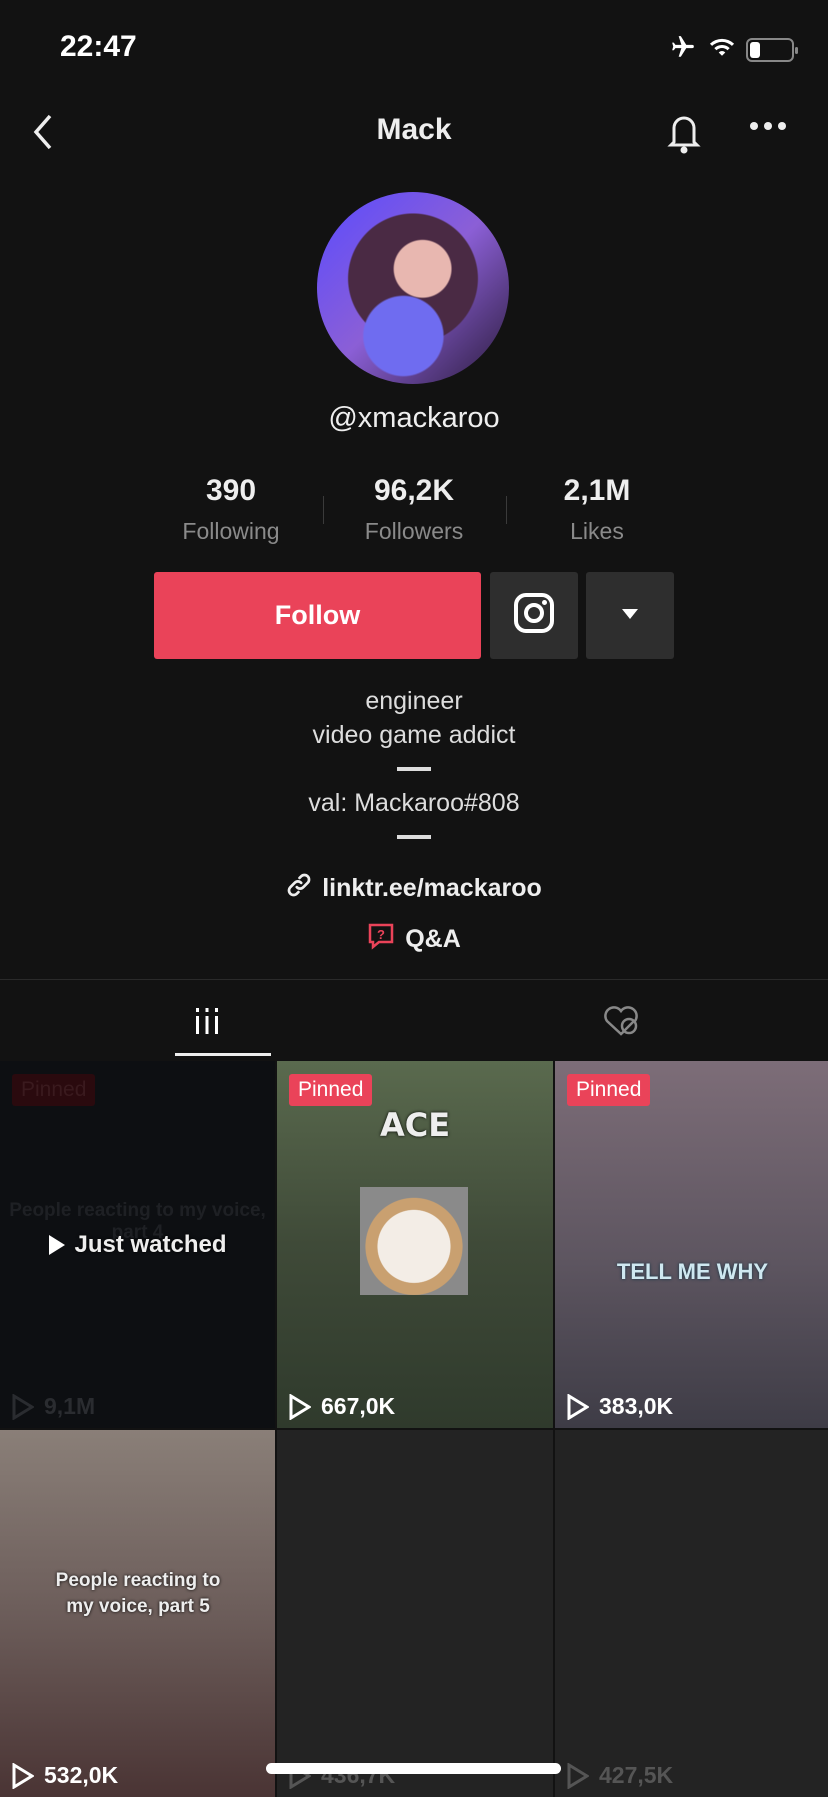  Describe the element at coordinates (597, 531) in the screenshot. I see `stat-label: Likes` at that location.